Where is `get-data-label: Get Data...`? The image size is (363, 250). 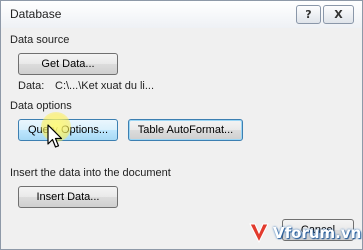 get-data-label: Get Data... is located at coordinates (68, 64).